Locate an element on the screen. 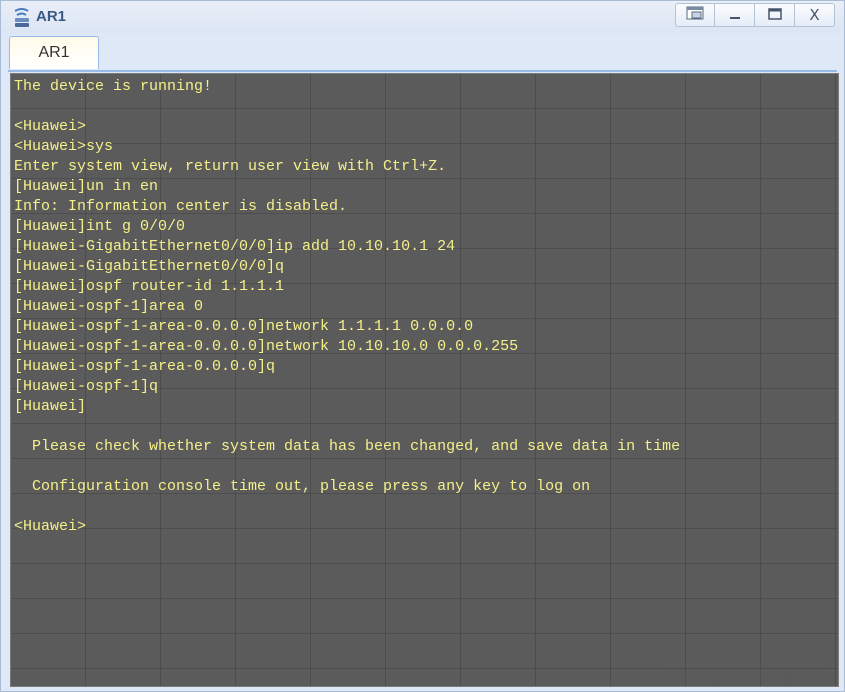 The image size is (845, 692). terminal-line: [Huawei]un in en is located at coordinates (86, 186).